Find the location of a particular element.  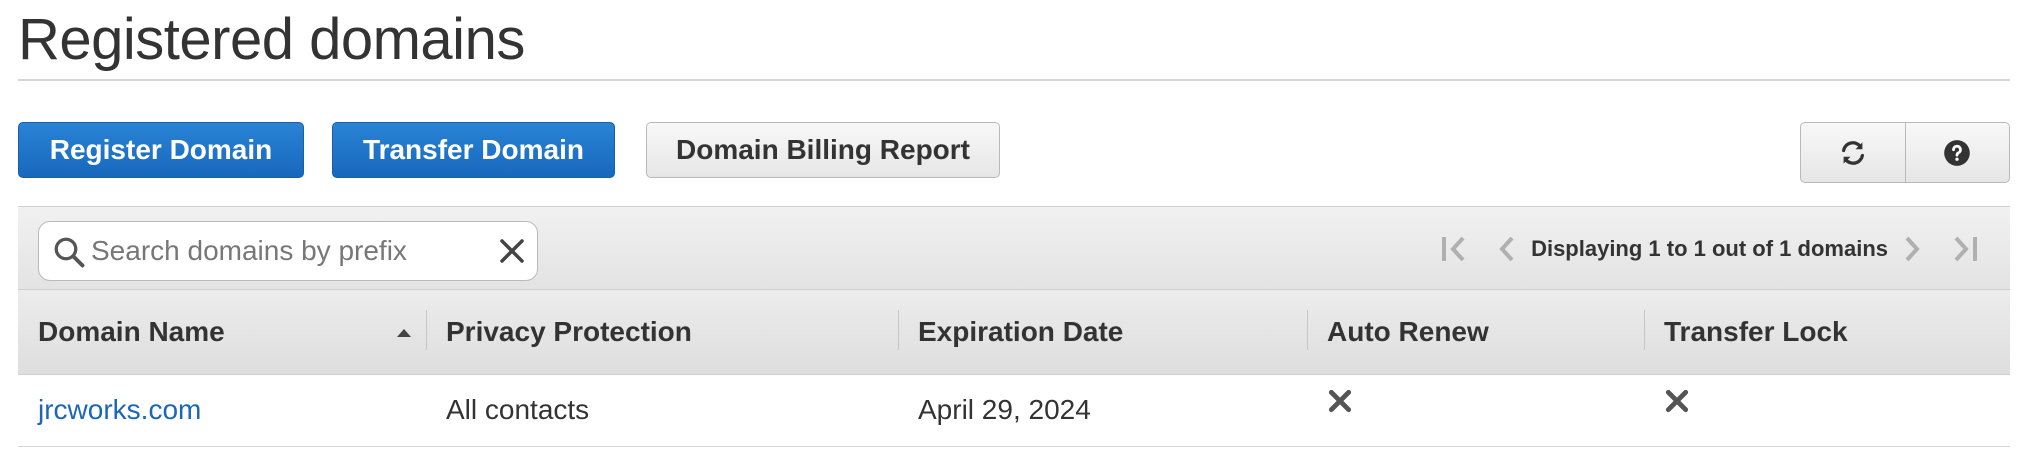

first-page-icon is located at coordinates (1453, 249).